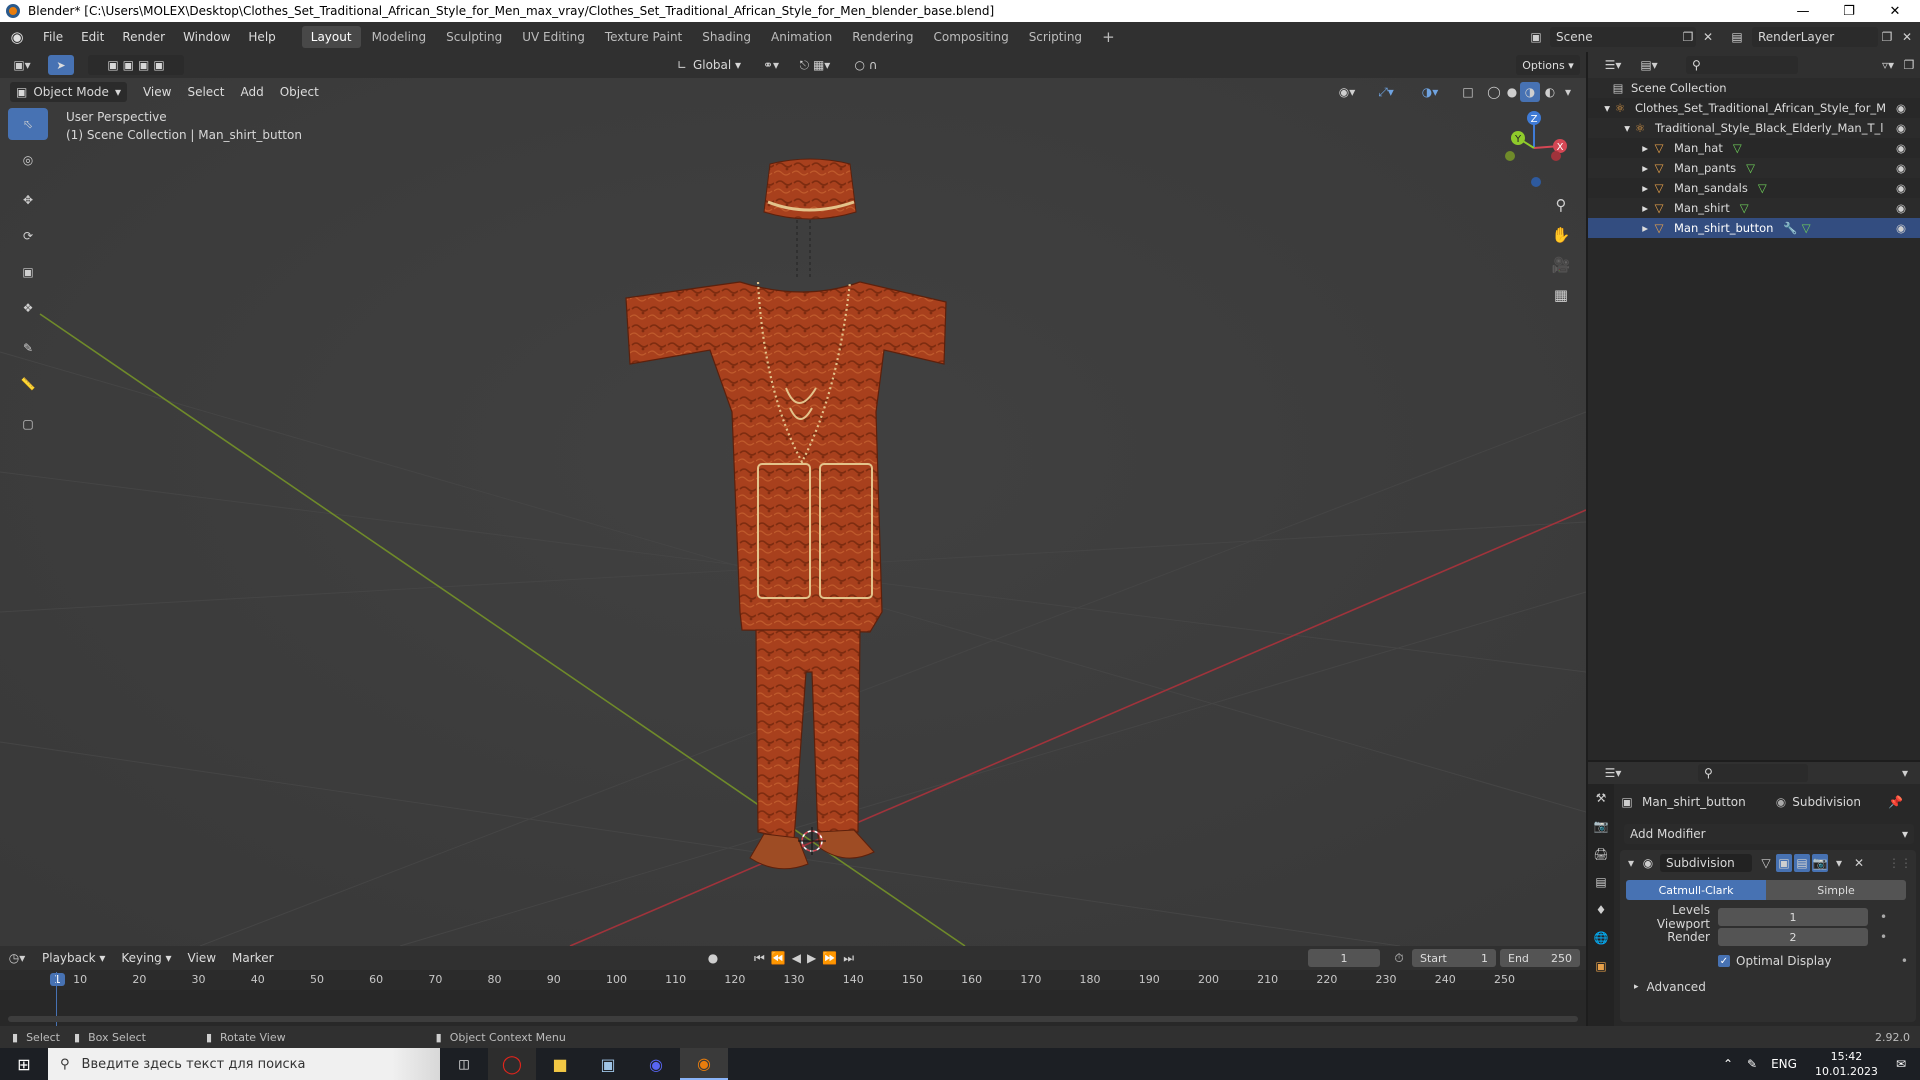  What do you see at coordinates (807, 958) in the screenshot?
I see `playback-controls: ⏮ ⏪ ◀ ▶ ⏩ ⏭` at bounding box center [807, 958].